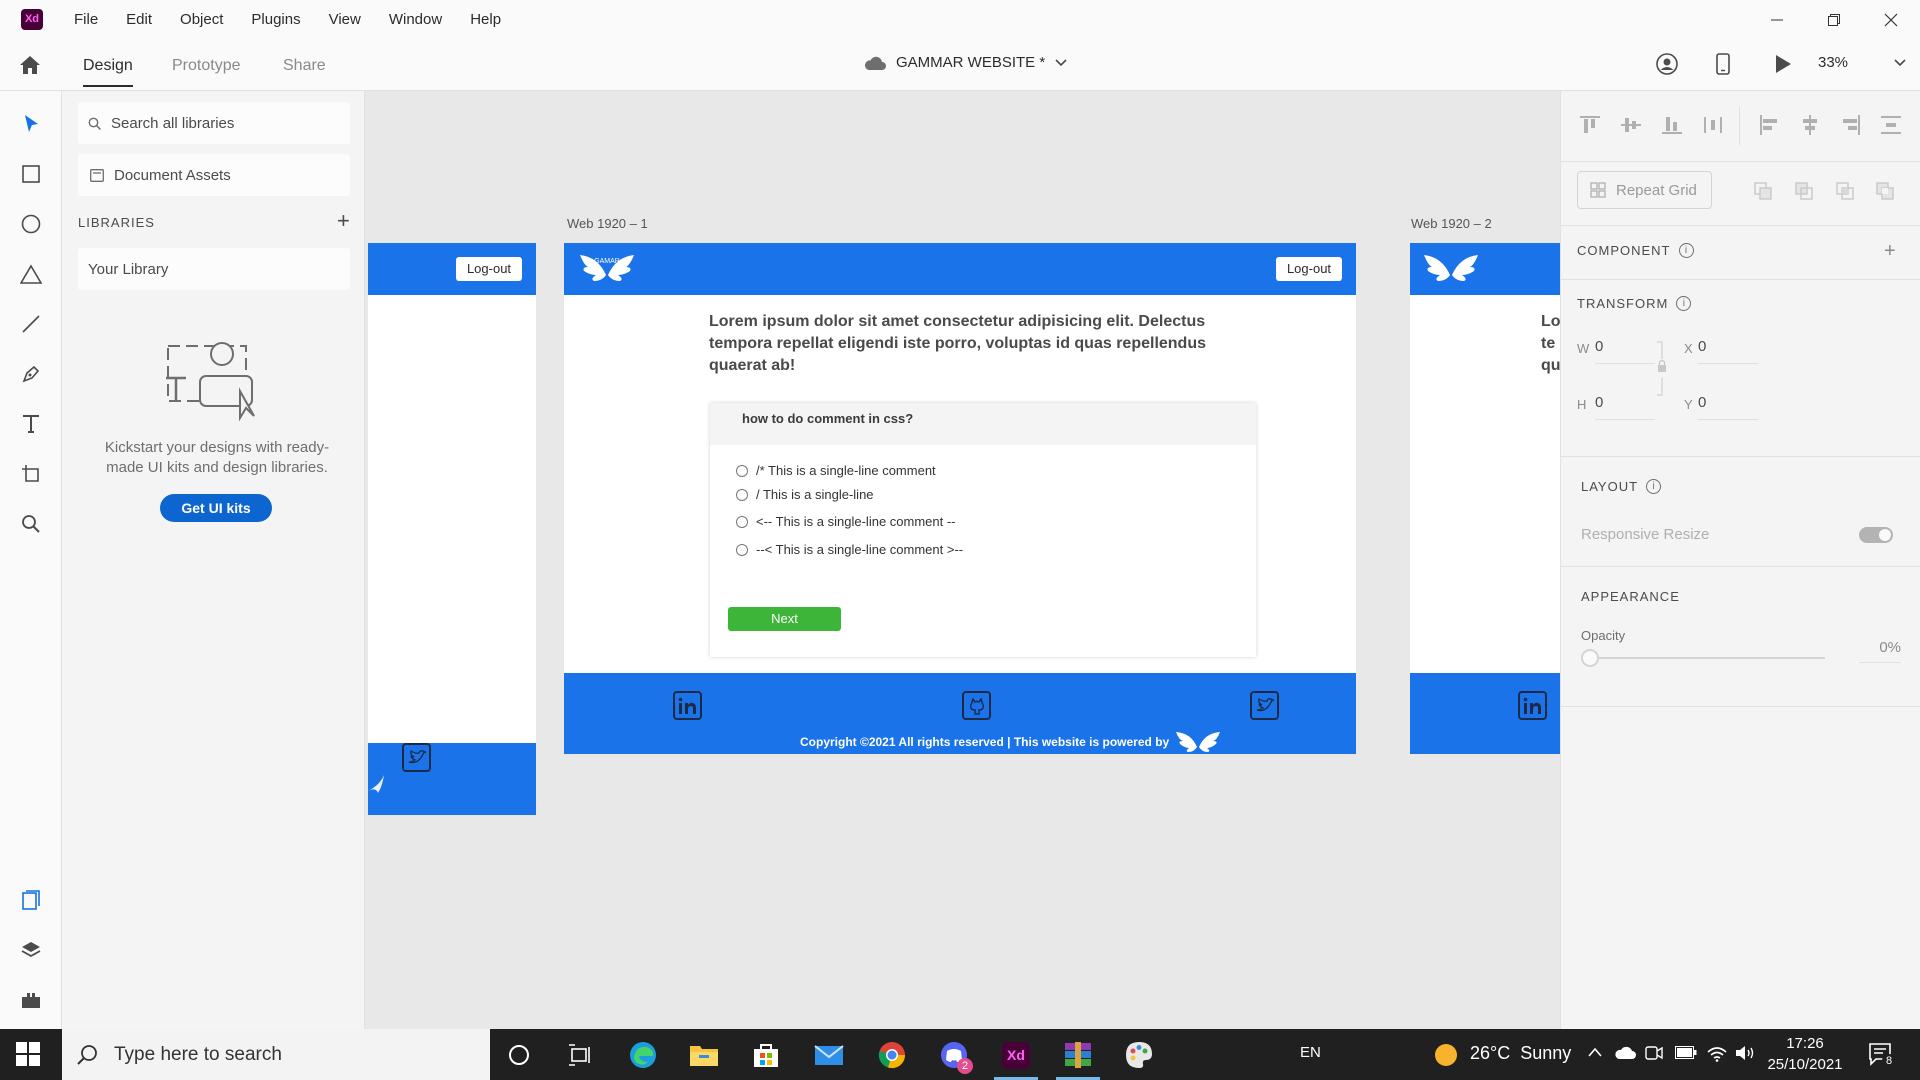 This screenshot has height=1080, width=1920. I want to click on home-button, so click(30, 65).